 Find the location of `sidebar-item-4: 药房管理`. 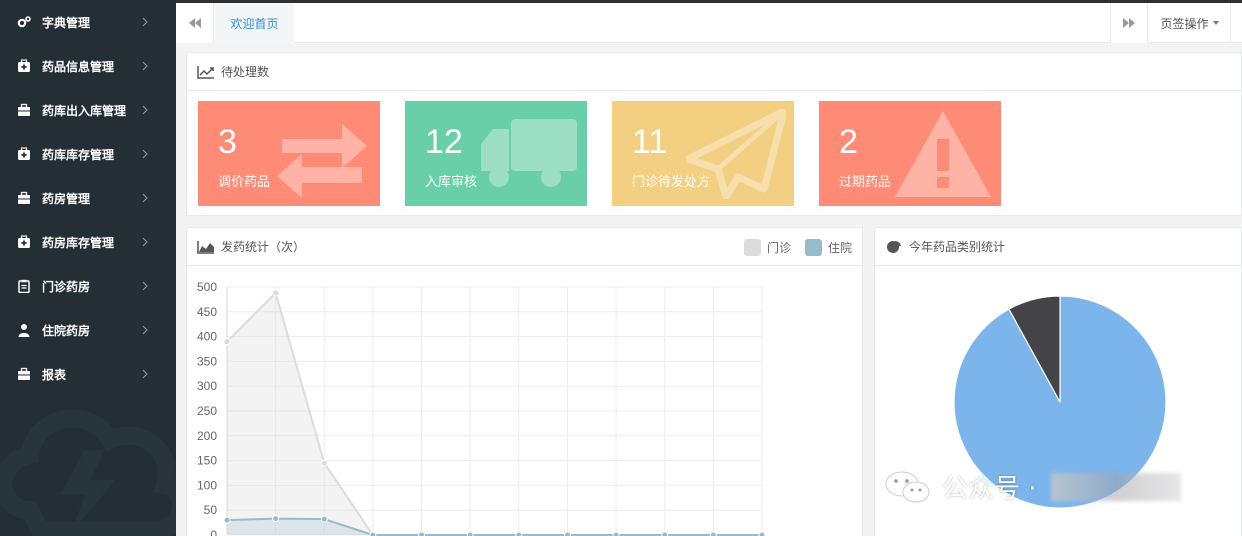

sidebar-item-4: 药房管理 is located at coordinates (88, 198).